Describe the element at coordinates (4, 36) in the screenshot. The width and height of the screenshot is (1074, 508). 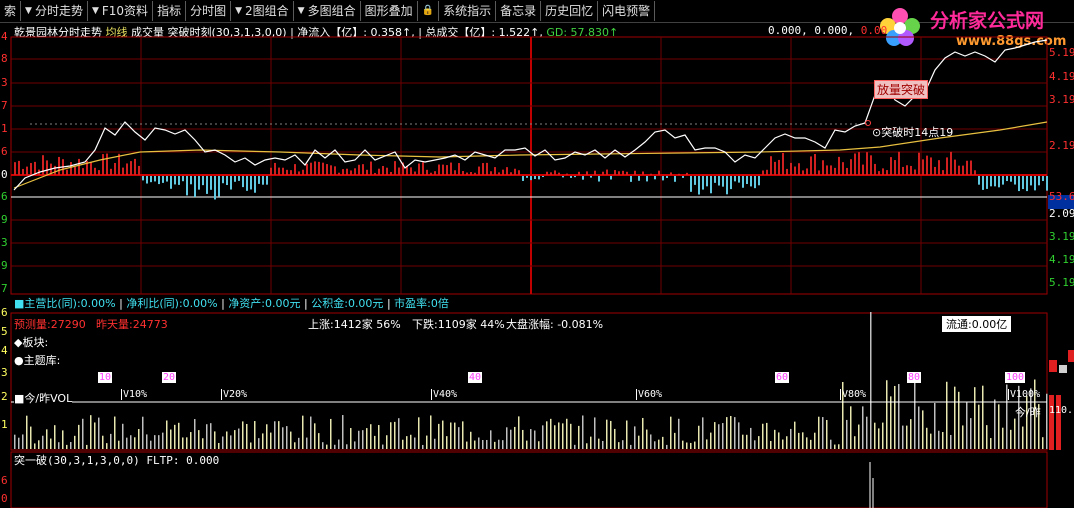
I see `left-axis-label: 4` at that location.